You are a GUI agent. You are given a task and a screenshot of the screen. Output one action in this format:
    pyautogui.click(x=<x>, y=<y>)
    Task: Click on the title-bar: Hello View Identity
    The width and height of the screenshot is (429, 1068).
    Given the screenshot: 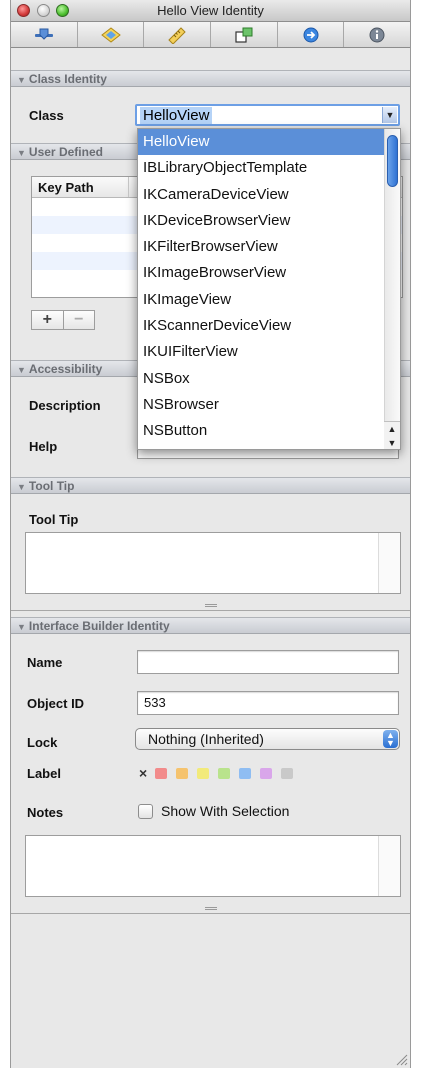 What is the action you would take?
    pyautogui.click(x=210, y=11)
    